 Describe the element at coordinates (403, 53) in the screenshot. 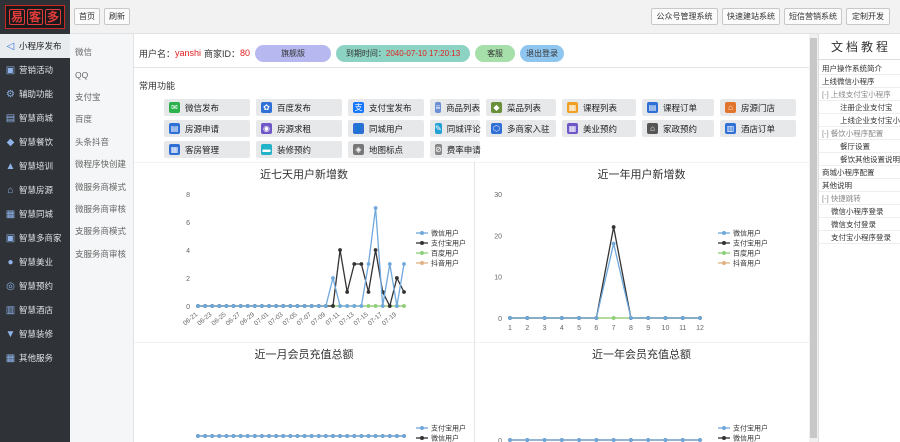

I see `expire-badge: 到期时间： 2040-07-10 17:20:13` at that location.